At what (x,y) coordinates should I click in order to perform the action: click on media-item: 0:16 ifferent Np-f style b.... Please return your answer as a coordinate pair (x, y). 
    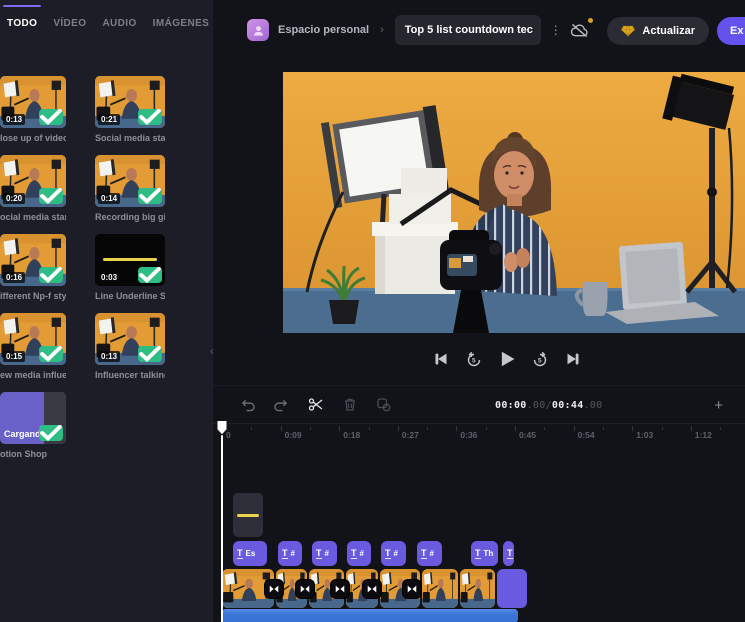
    Looking at the image, I should click on (33, 267).